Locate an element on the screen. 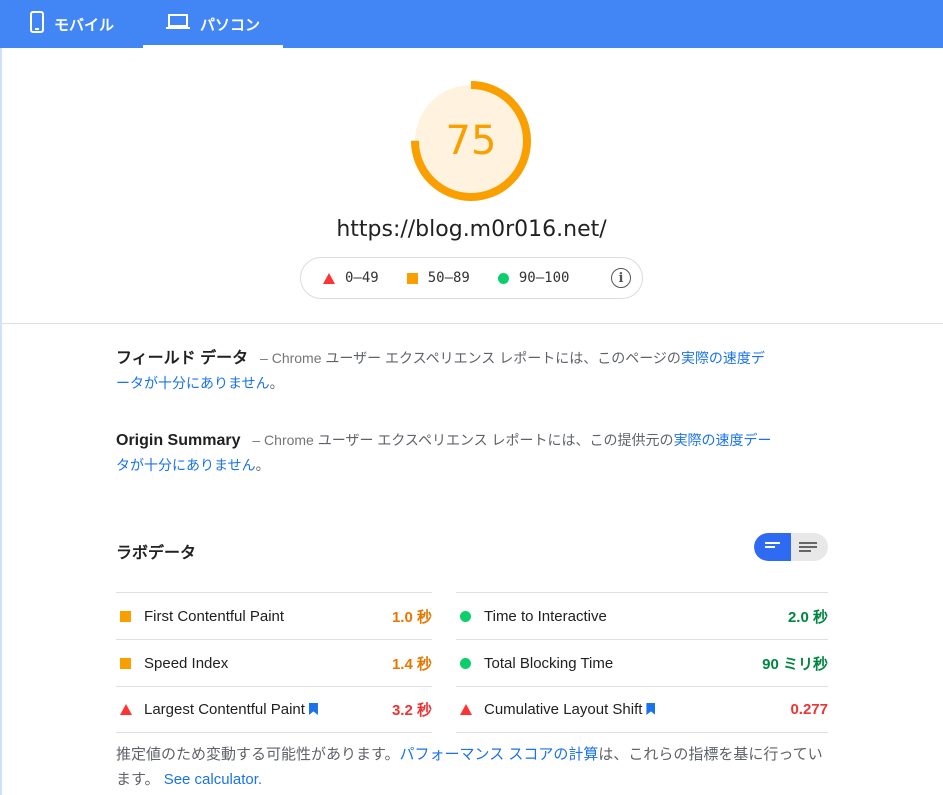  metric-name: Cumulative Layout Shift is located at coordinates (563, 709).